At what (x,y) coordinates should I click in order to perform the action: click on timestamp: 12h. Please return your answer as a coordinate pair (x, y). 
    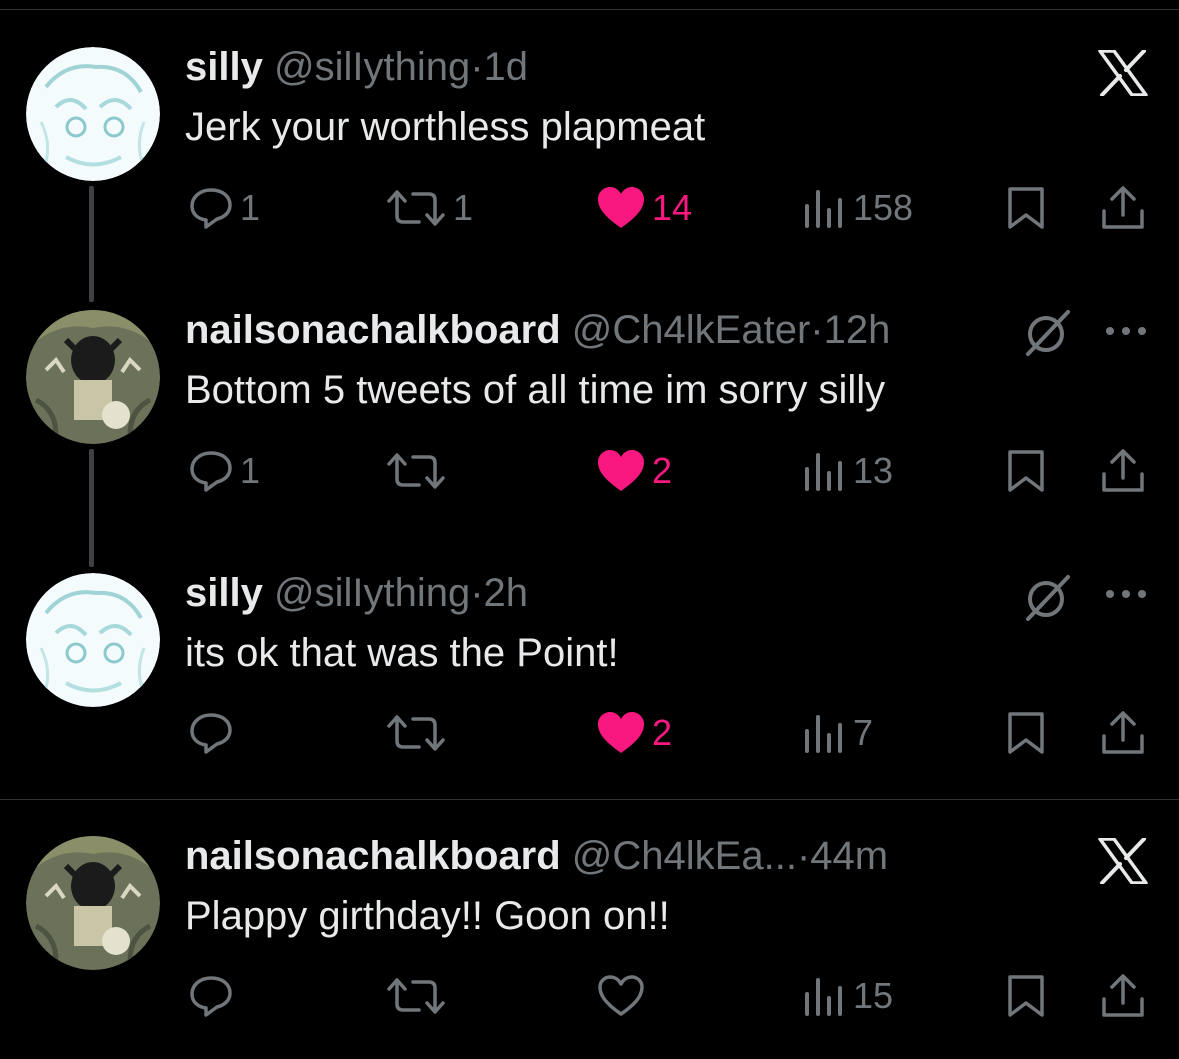
    Looking at the image, I should click on (857, 330).